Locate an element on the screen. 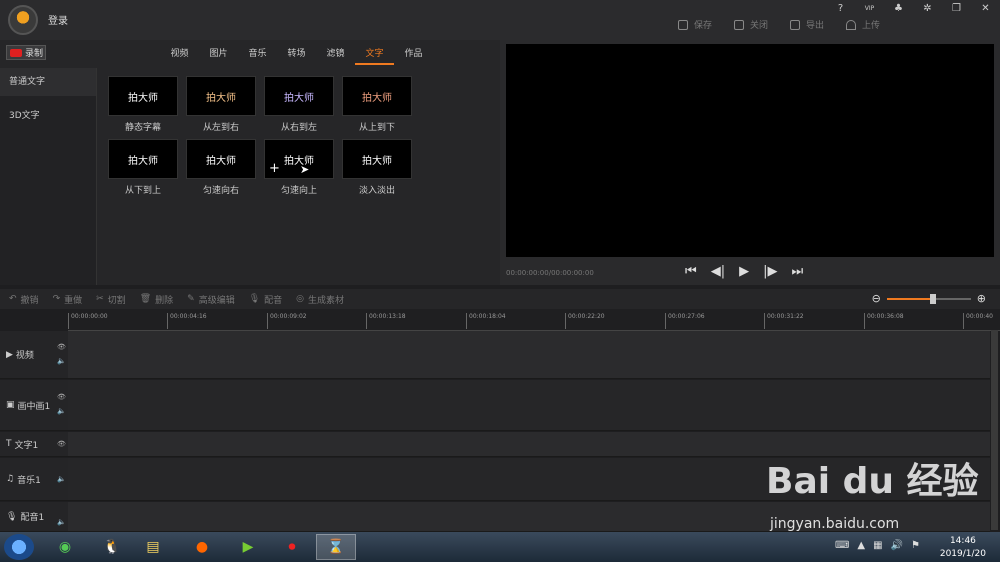 The height and width of the screenshot is (562, 1000). tab-image: 图片 is located at coordinates (218, 55).